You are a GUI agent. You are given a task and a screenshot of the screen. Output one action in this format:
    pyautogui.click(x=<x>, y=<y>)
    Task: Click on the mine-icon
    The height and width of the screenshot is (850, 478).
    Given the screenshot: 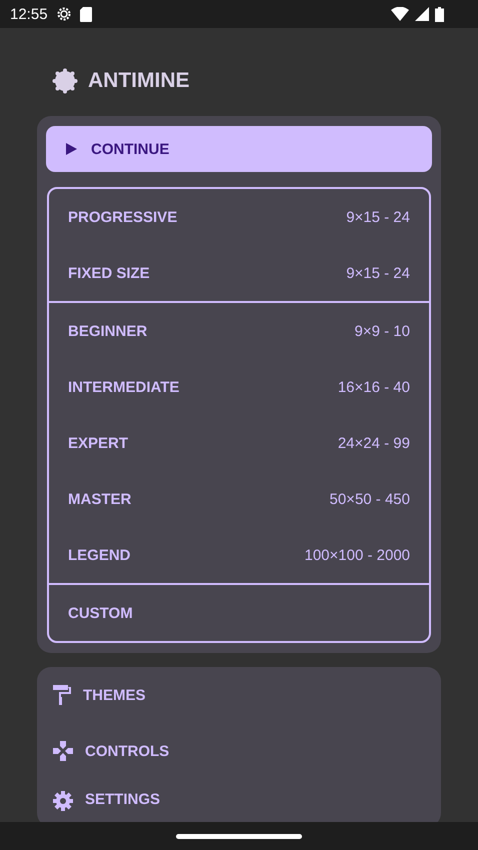 What is the action you would take?
    pyautogui.click(x=65, y=81)
    